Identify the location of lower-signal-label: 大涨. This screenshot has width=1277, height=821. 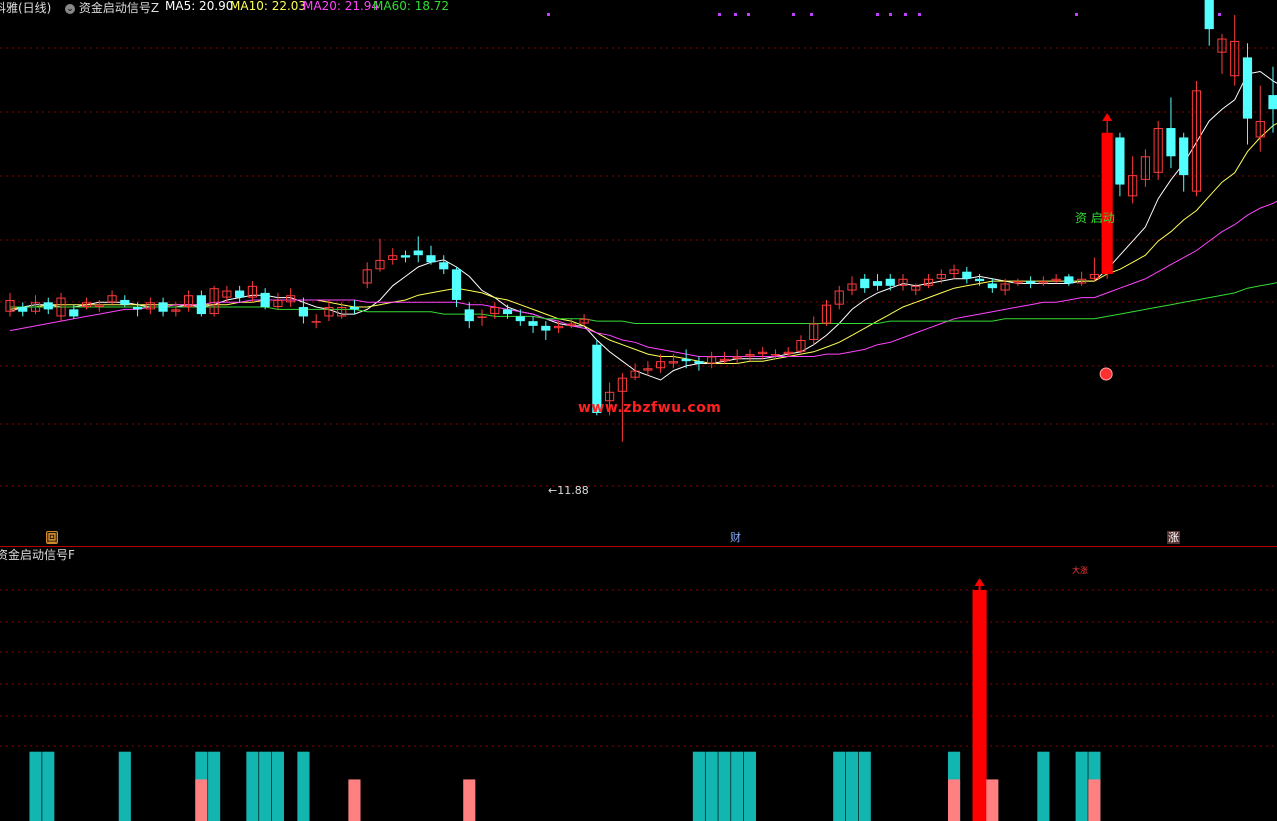
(1080, 570).